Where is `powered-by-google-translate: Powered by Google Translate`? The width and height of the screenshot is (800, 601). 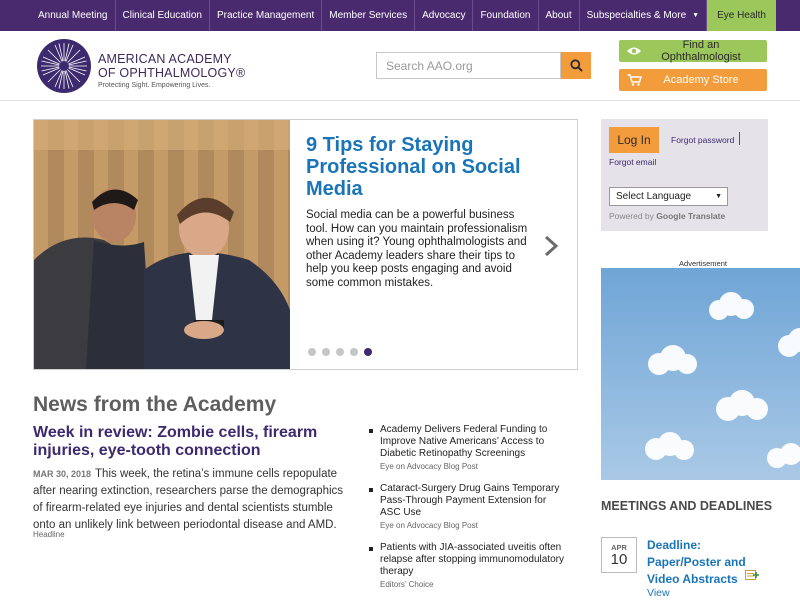 powered-by-google-translate: Powered by Google Translate is located at coordinates (667, 216).